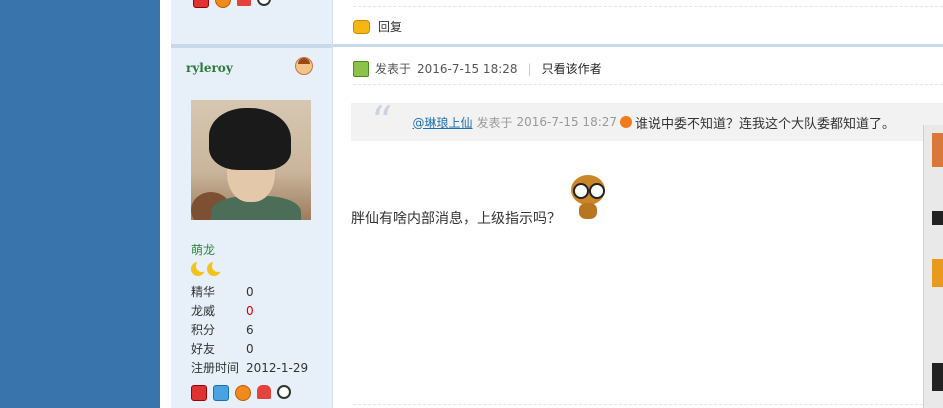  I want to click on floating-side-panel, so click(933, 266).